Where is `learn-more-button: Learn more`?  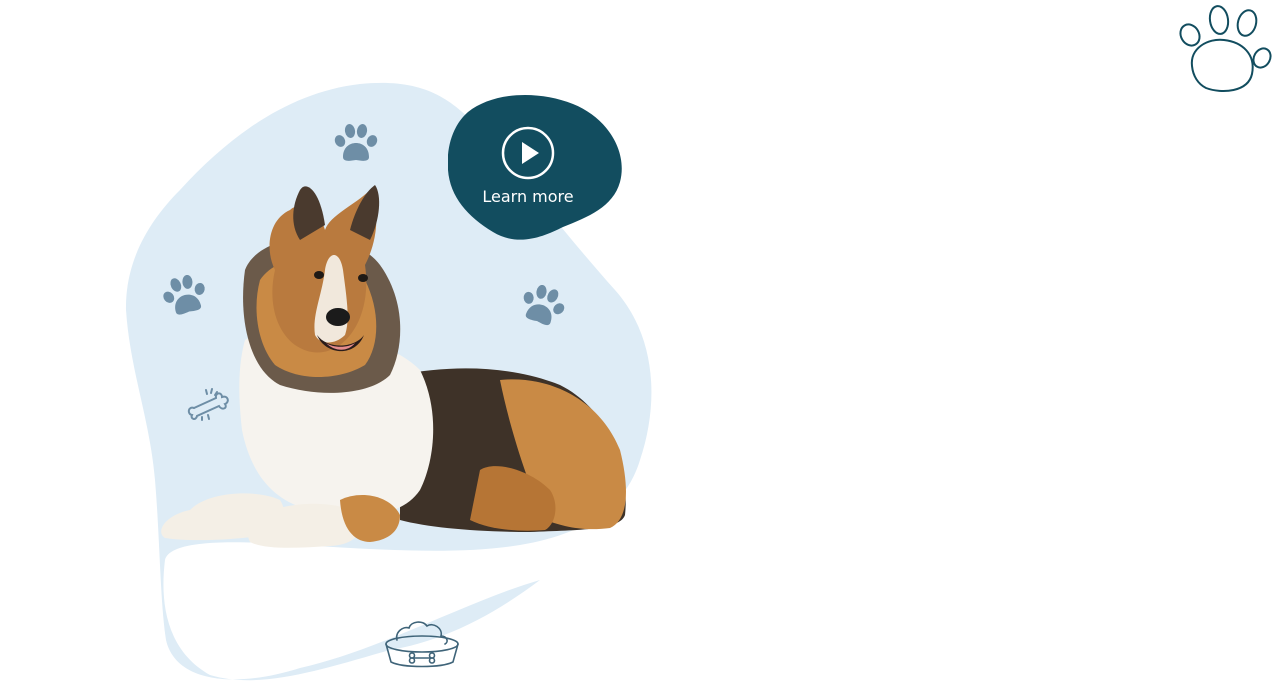
learn-more-button: Learn more is located at coordinates (536, 168).